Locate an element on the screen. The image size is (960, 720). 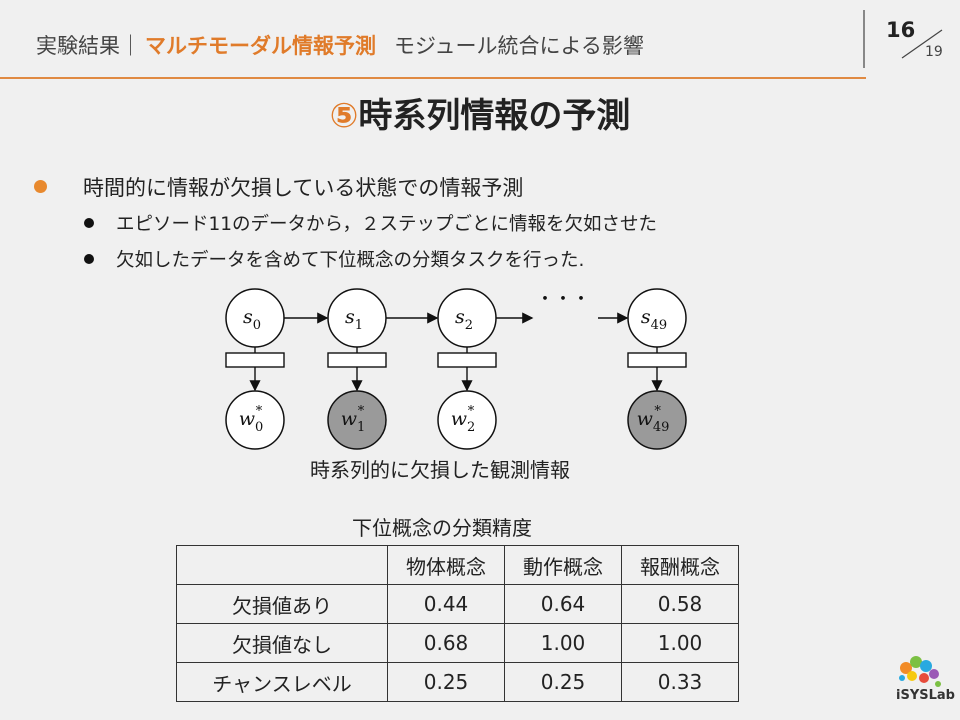
header-accent: マルチモーダル情報予測 is located at coordinates (260, 46).